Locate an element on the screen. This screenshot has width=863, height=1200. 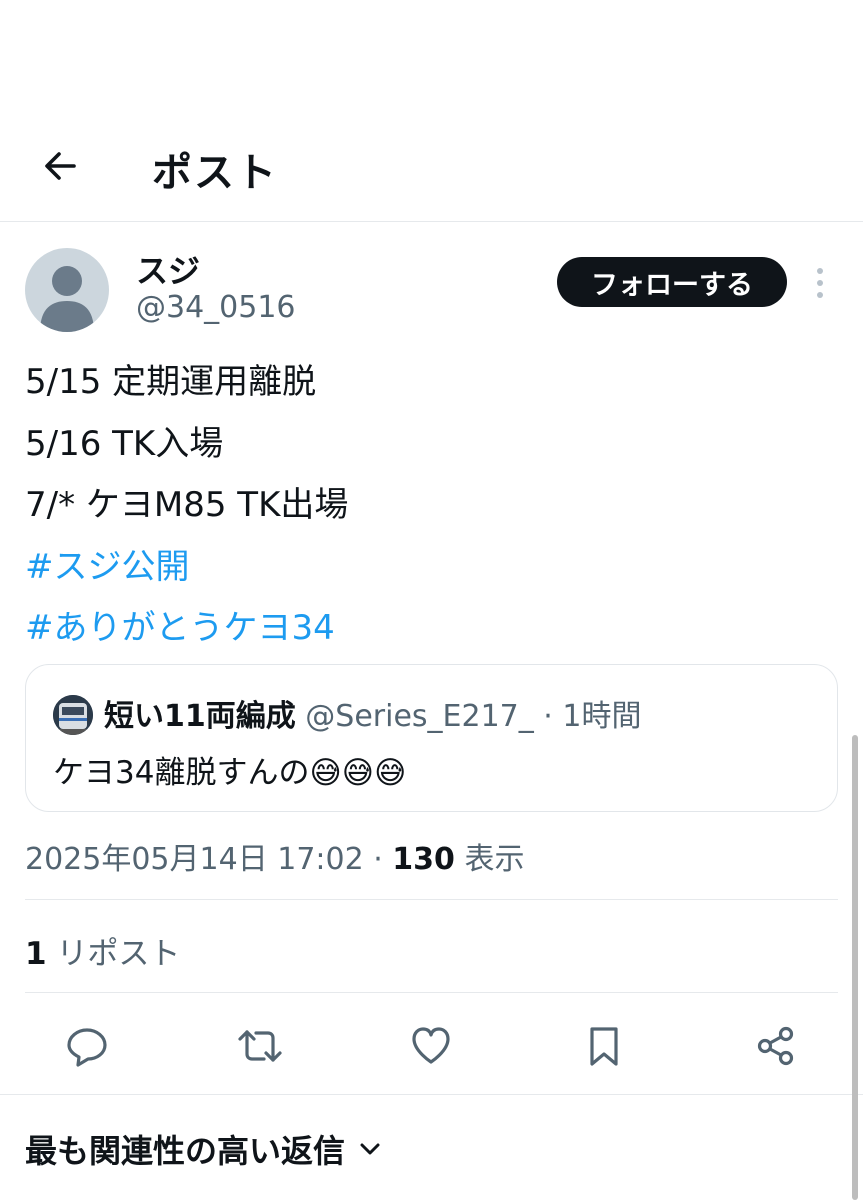
bookmark-button is located at coordinates (604, 1046).